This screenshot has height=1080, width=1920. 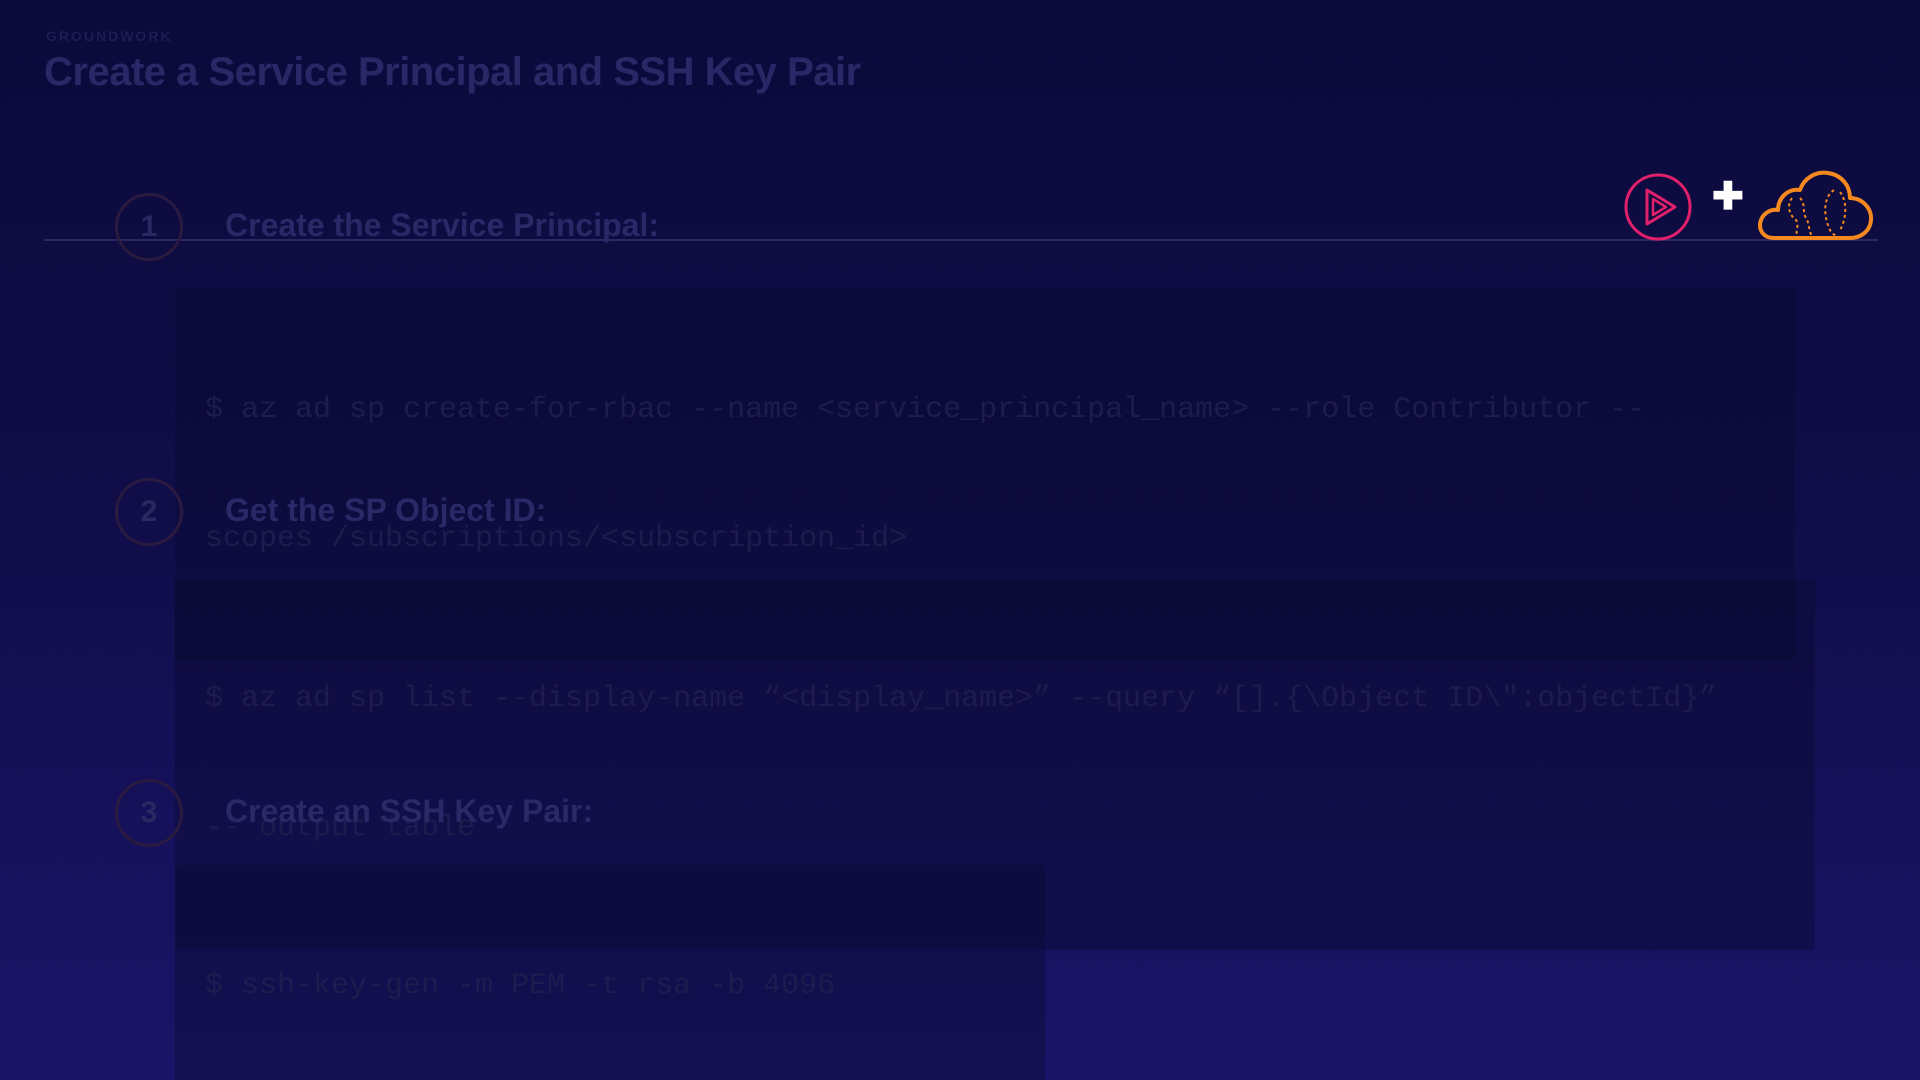 What do you see at coordinates (442, 225) in the screenshot?
I see `step-title: Create the Service Principal:` at bounding box center [442, 225].